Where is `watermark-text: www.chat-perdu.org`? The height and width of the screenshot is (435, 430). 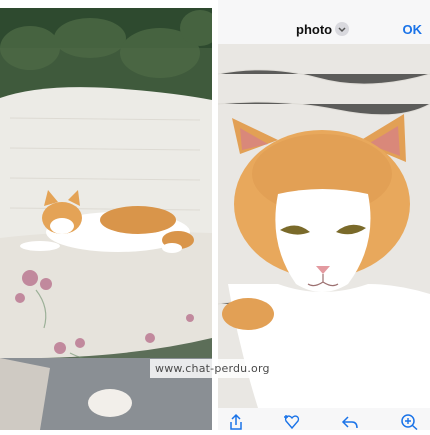 watermark-text: www.chat-perdu.org is located at coordinates (212, 368).